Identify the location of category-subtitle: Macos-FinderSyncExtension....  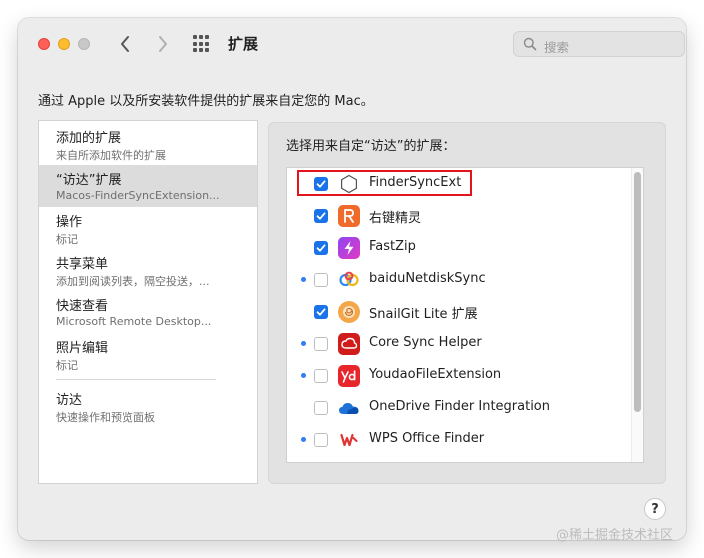
(138, 195).